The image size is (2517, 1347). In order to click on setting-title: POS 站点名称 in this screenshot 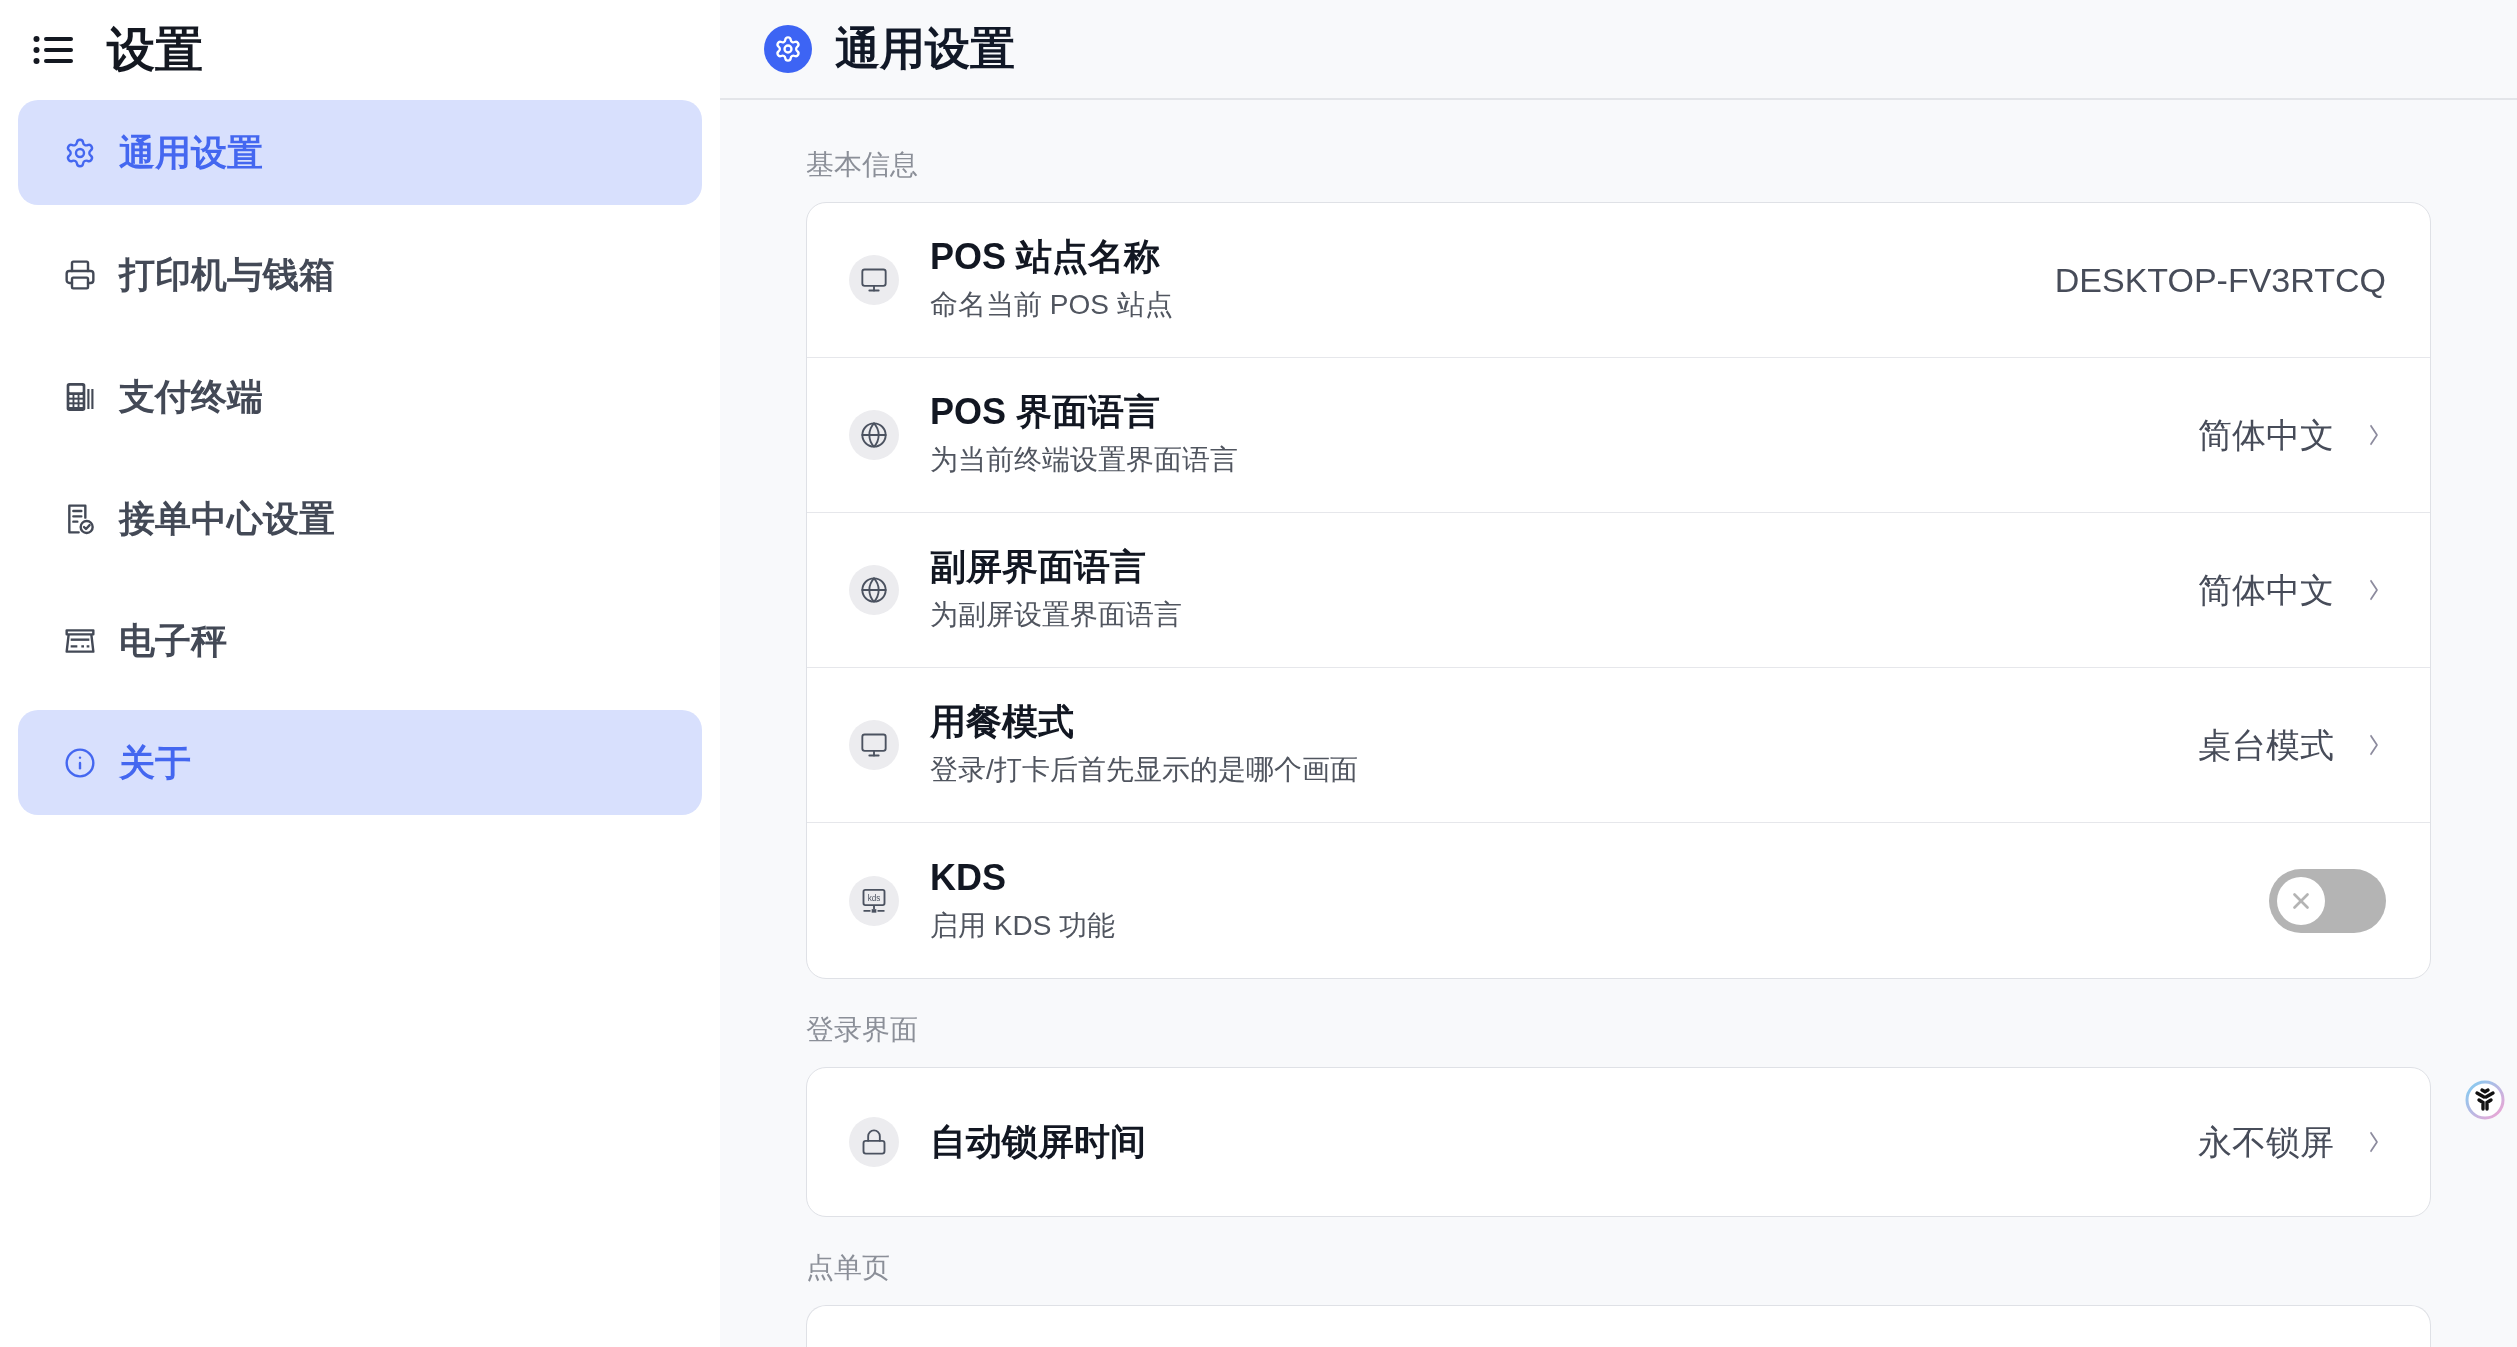, I will do `click(1045, 257)`.